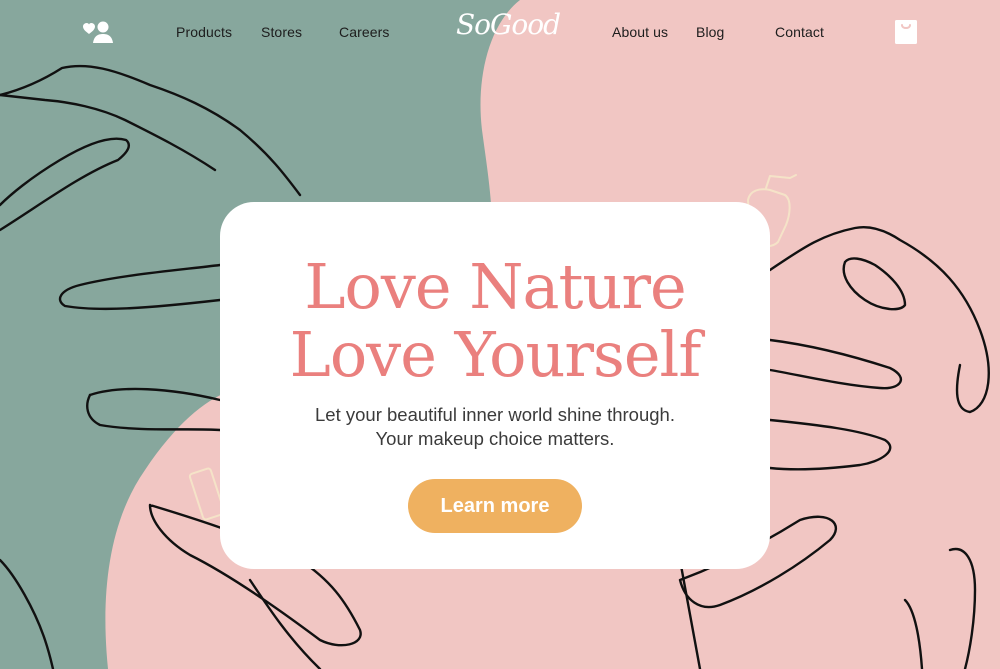  Describe the element at coordinates (495, 286) in the screenshot. I see `hero-headline-line1: Love Nature` at that location.